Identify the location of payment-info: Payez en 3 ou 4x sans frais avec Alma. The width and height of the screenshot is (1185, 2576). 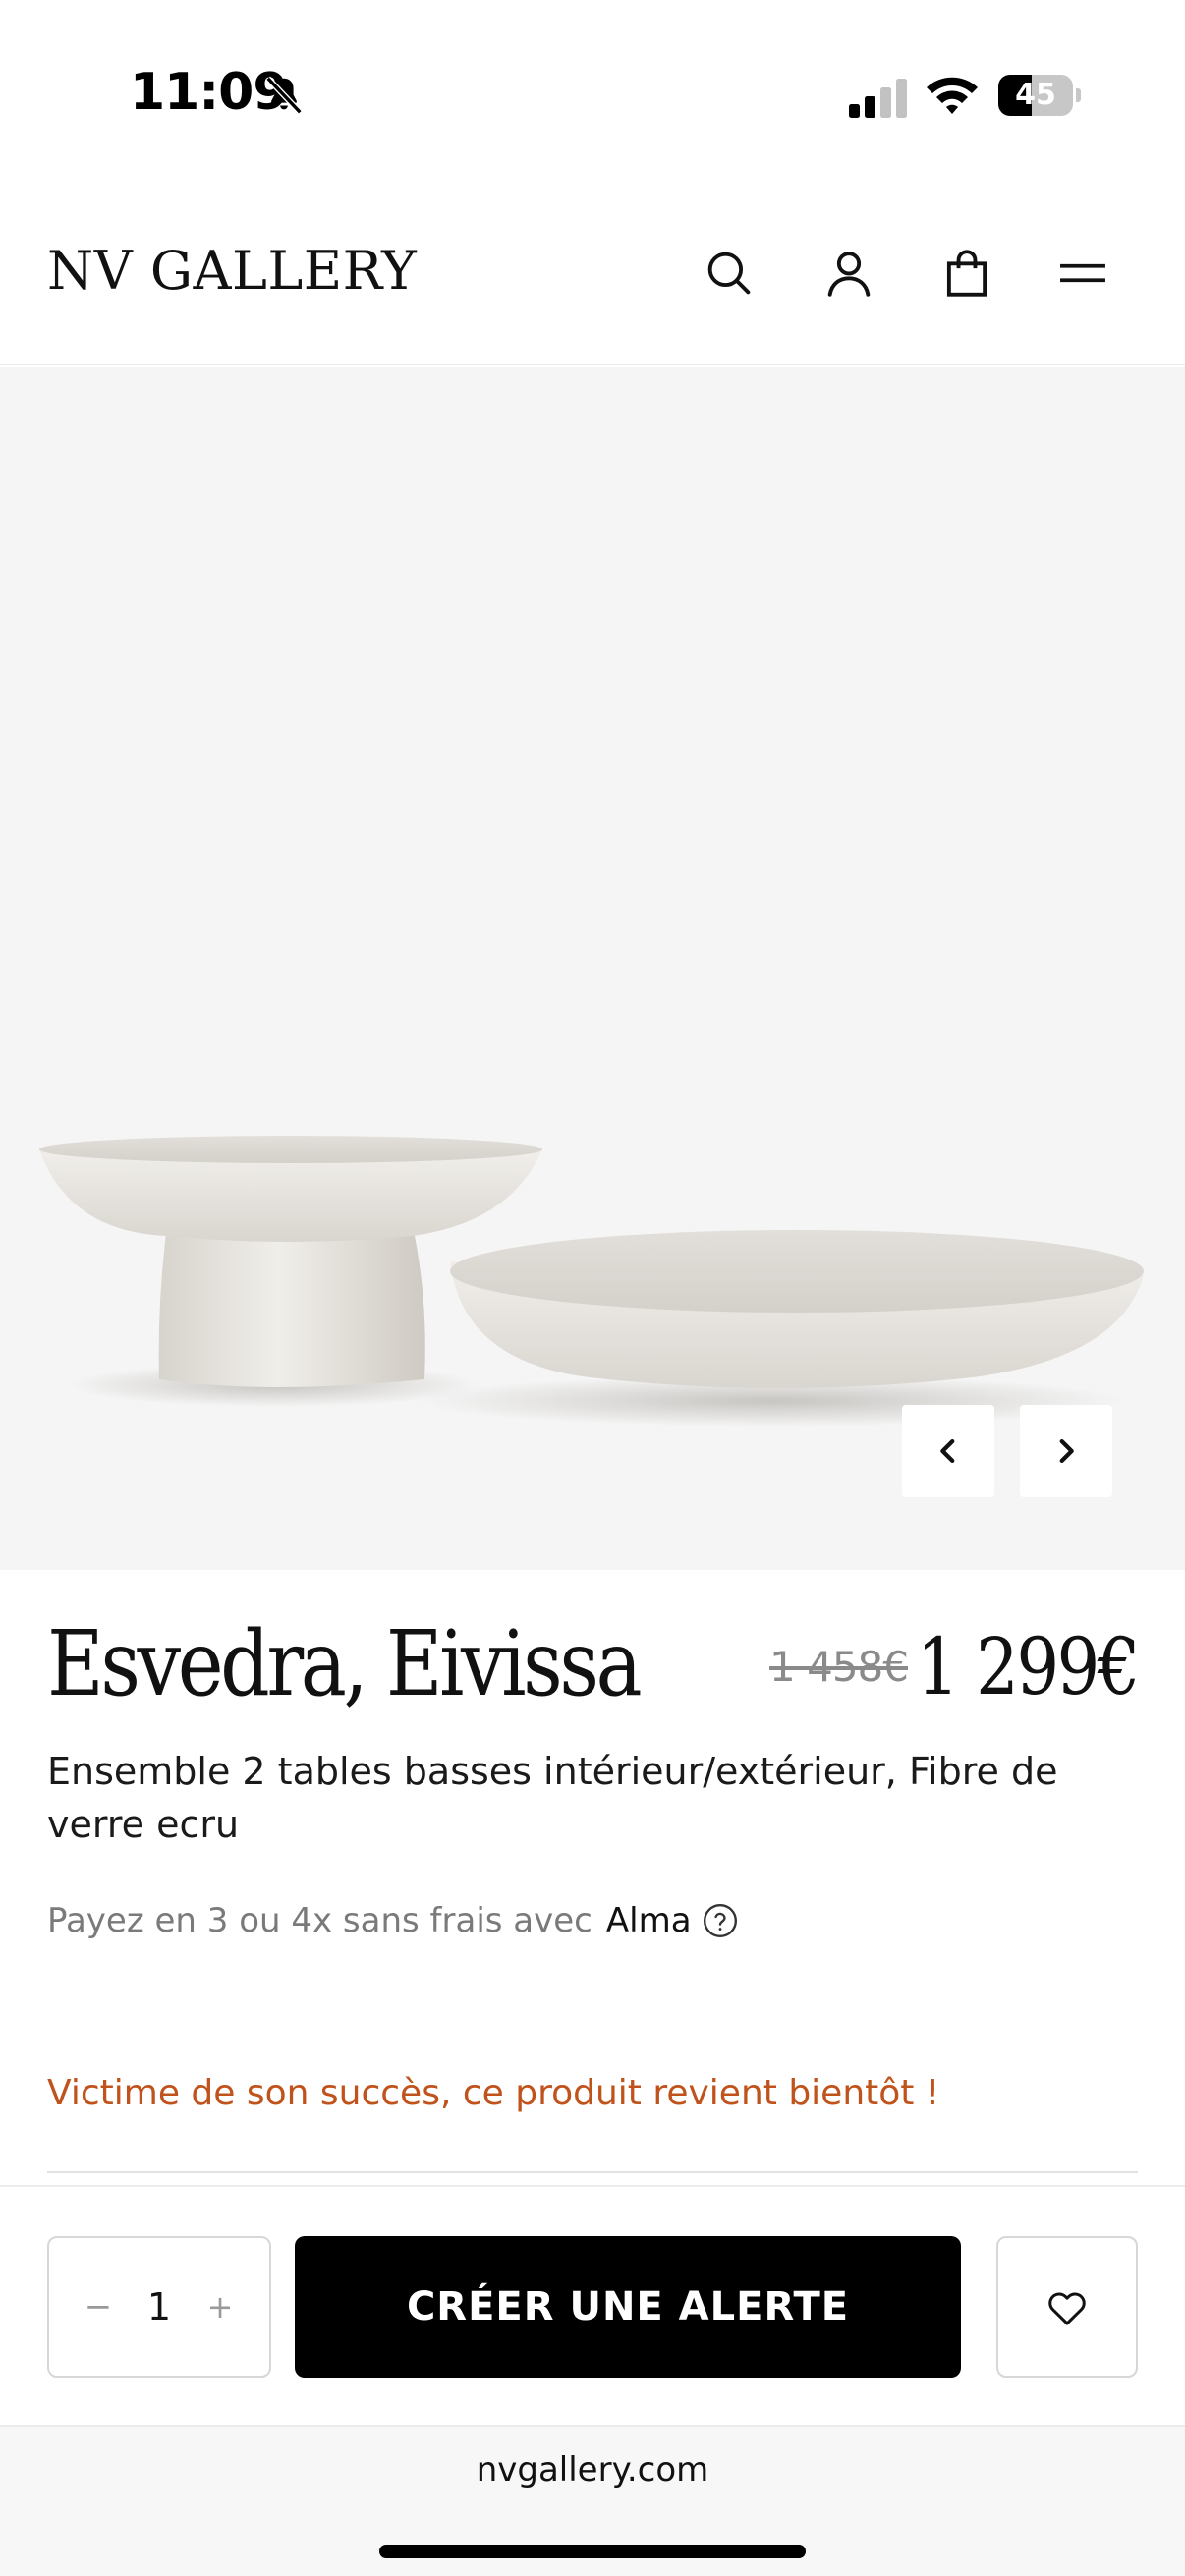
(393, 1920).